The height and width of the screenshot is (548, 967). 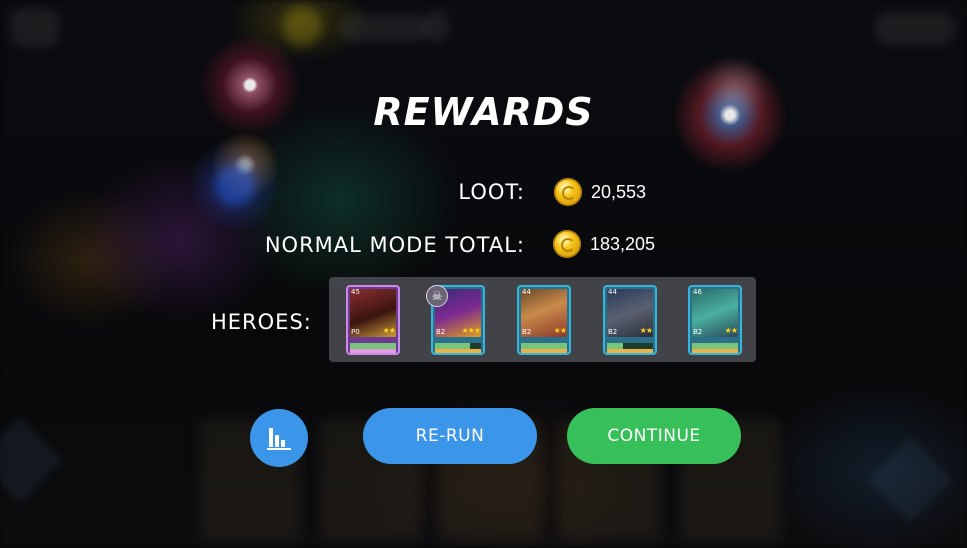 What do you see at coordinates (715, 320) in the screenshot?
I see `hero-card: 46 B2 ★★` at bounding box center [715, 320].